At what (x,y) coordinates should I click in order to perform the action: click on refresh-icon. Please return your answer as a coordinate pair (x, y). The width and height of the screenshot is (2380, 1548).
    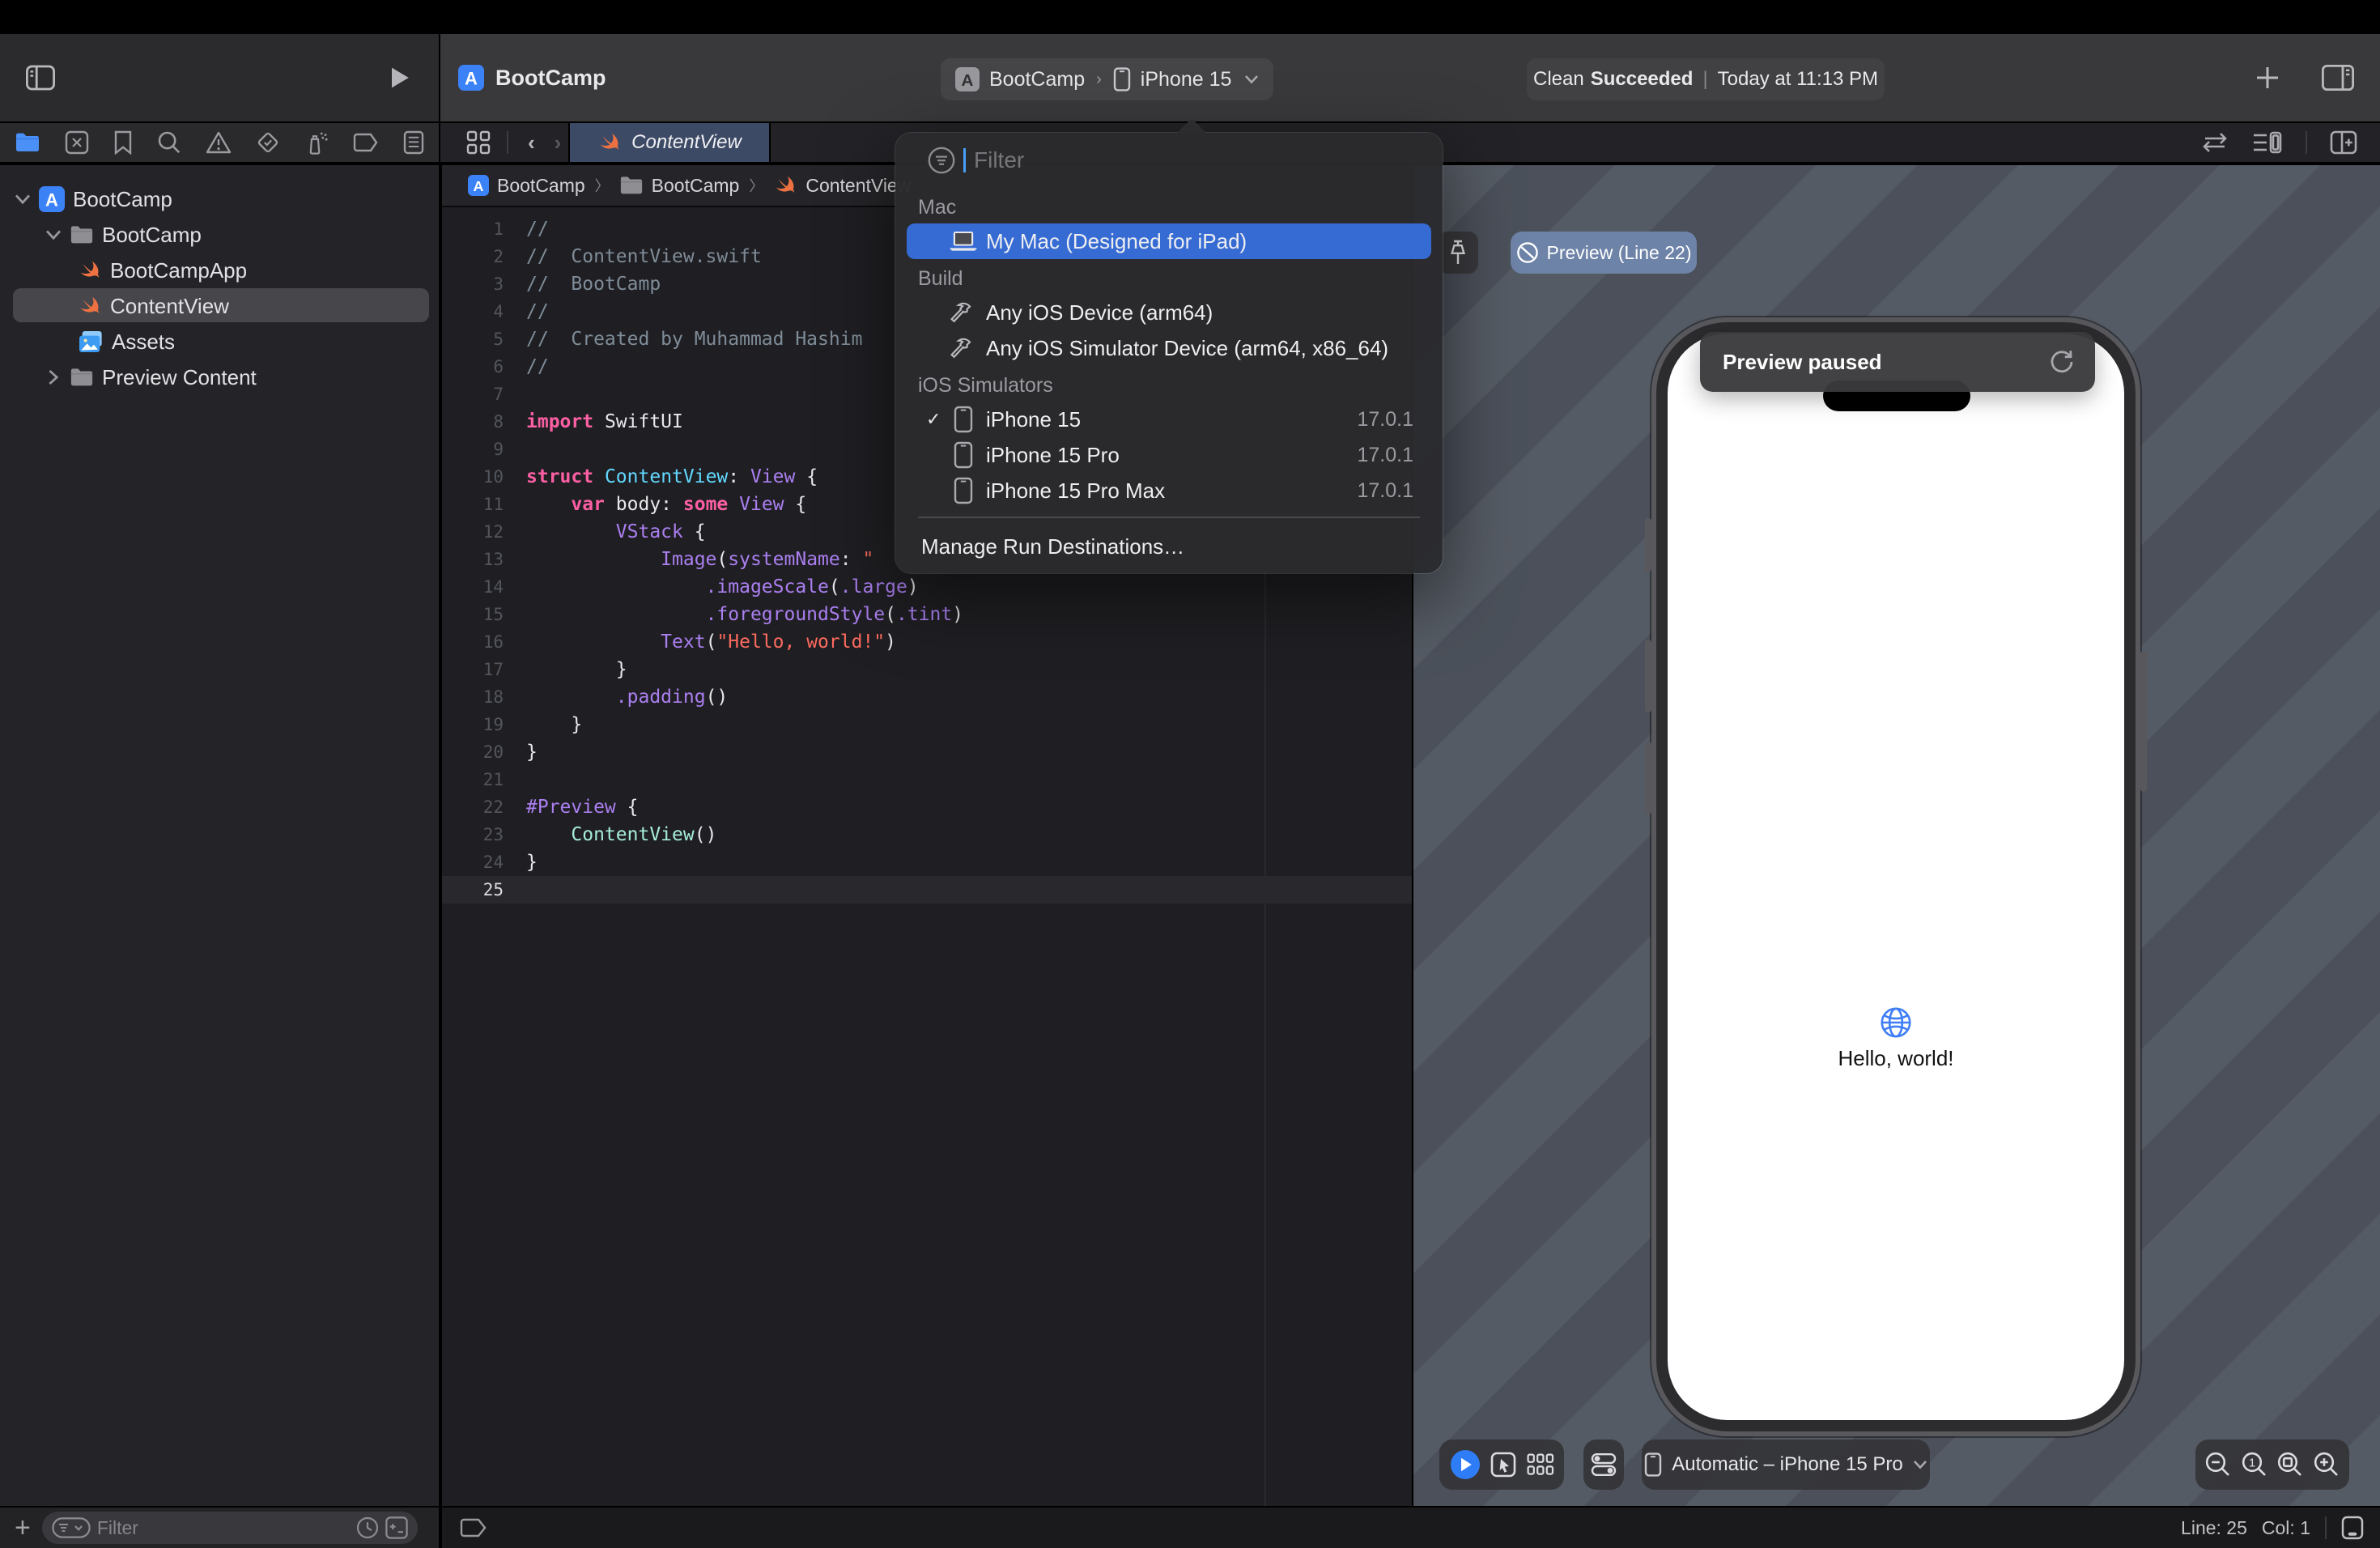
    Looking at the image, I should click on (2062, 362).